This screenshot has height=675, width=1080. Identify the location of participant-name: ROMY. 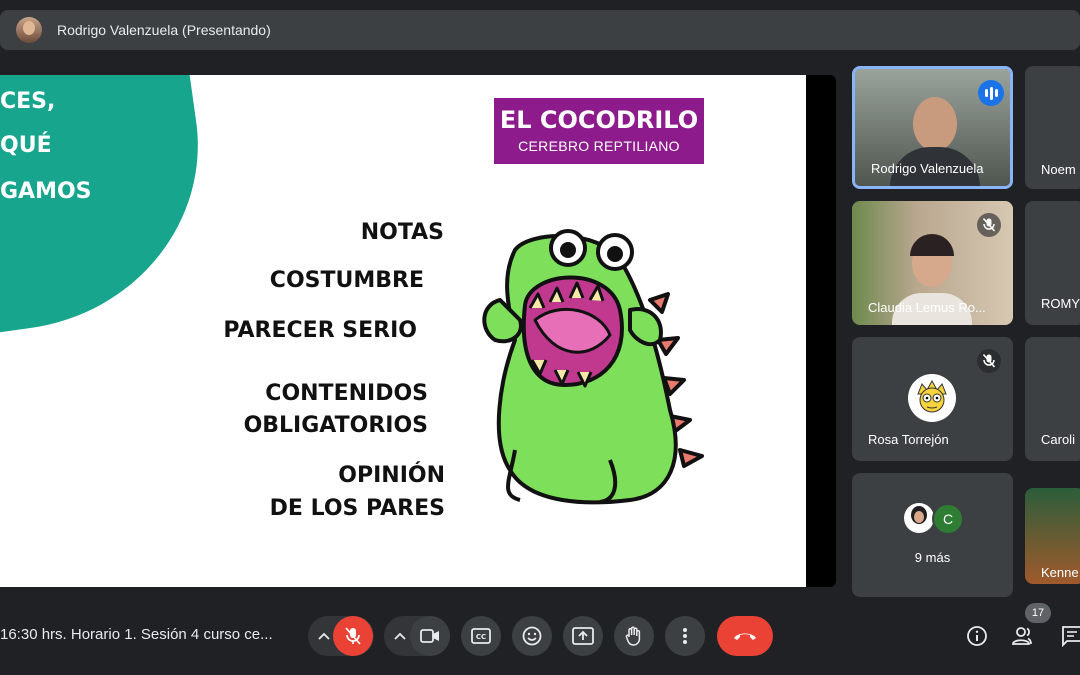
(1060, 303).